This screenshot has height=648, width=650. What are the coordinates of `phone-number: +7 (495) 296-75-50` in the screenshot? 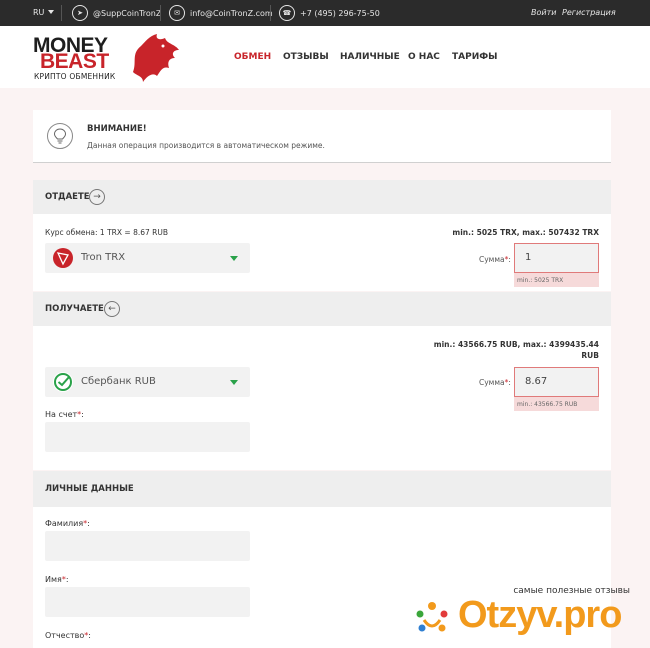 It's located at (340, 13).